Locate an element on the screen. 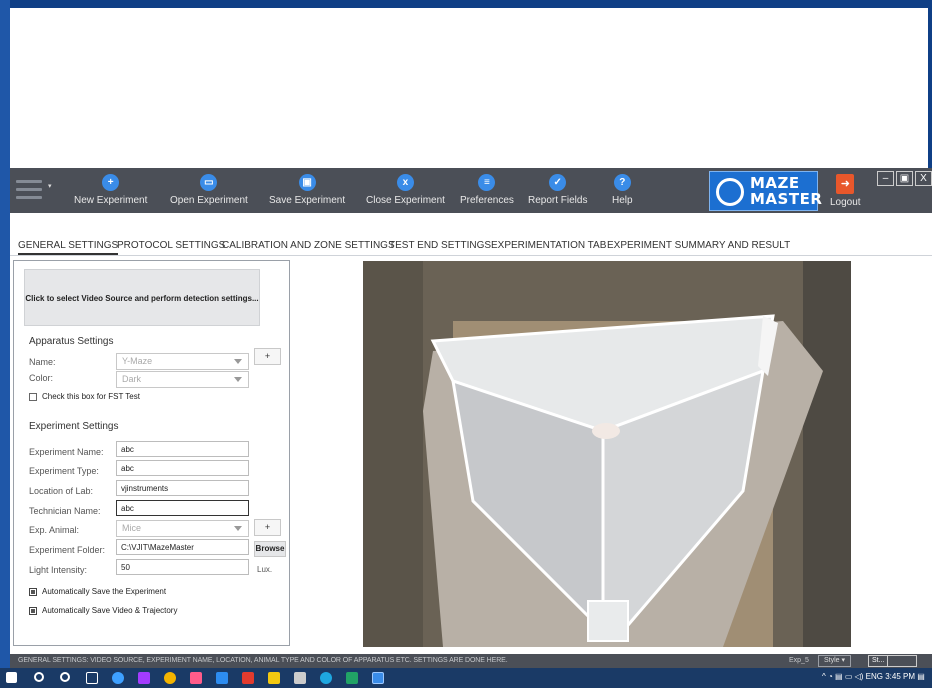 This screenshot has width=932, height=688. autosave-experiment-label: Automatically Save the Experiment is located at coordinates (104, 591).